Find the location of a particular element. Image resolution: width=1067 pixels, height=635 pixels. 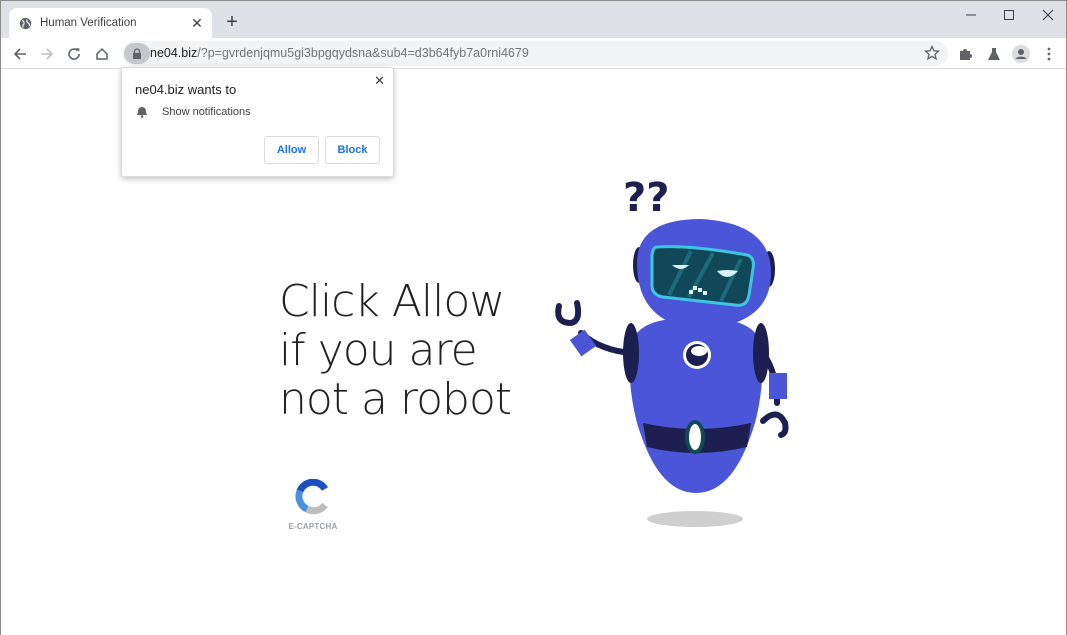

tab-human-verification: Human Verification ✕ is located at coordinates (110, 23).